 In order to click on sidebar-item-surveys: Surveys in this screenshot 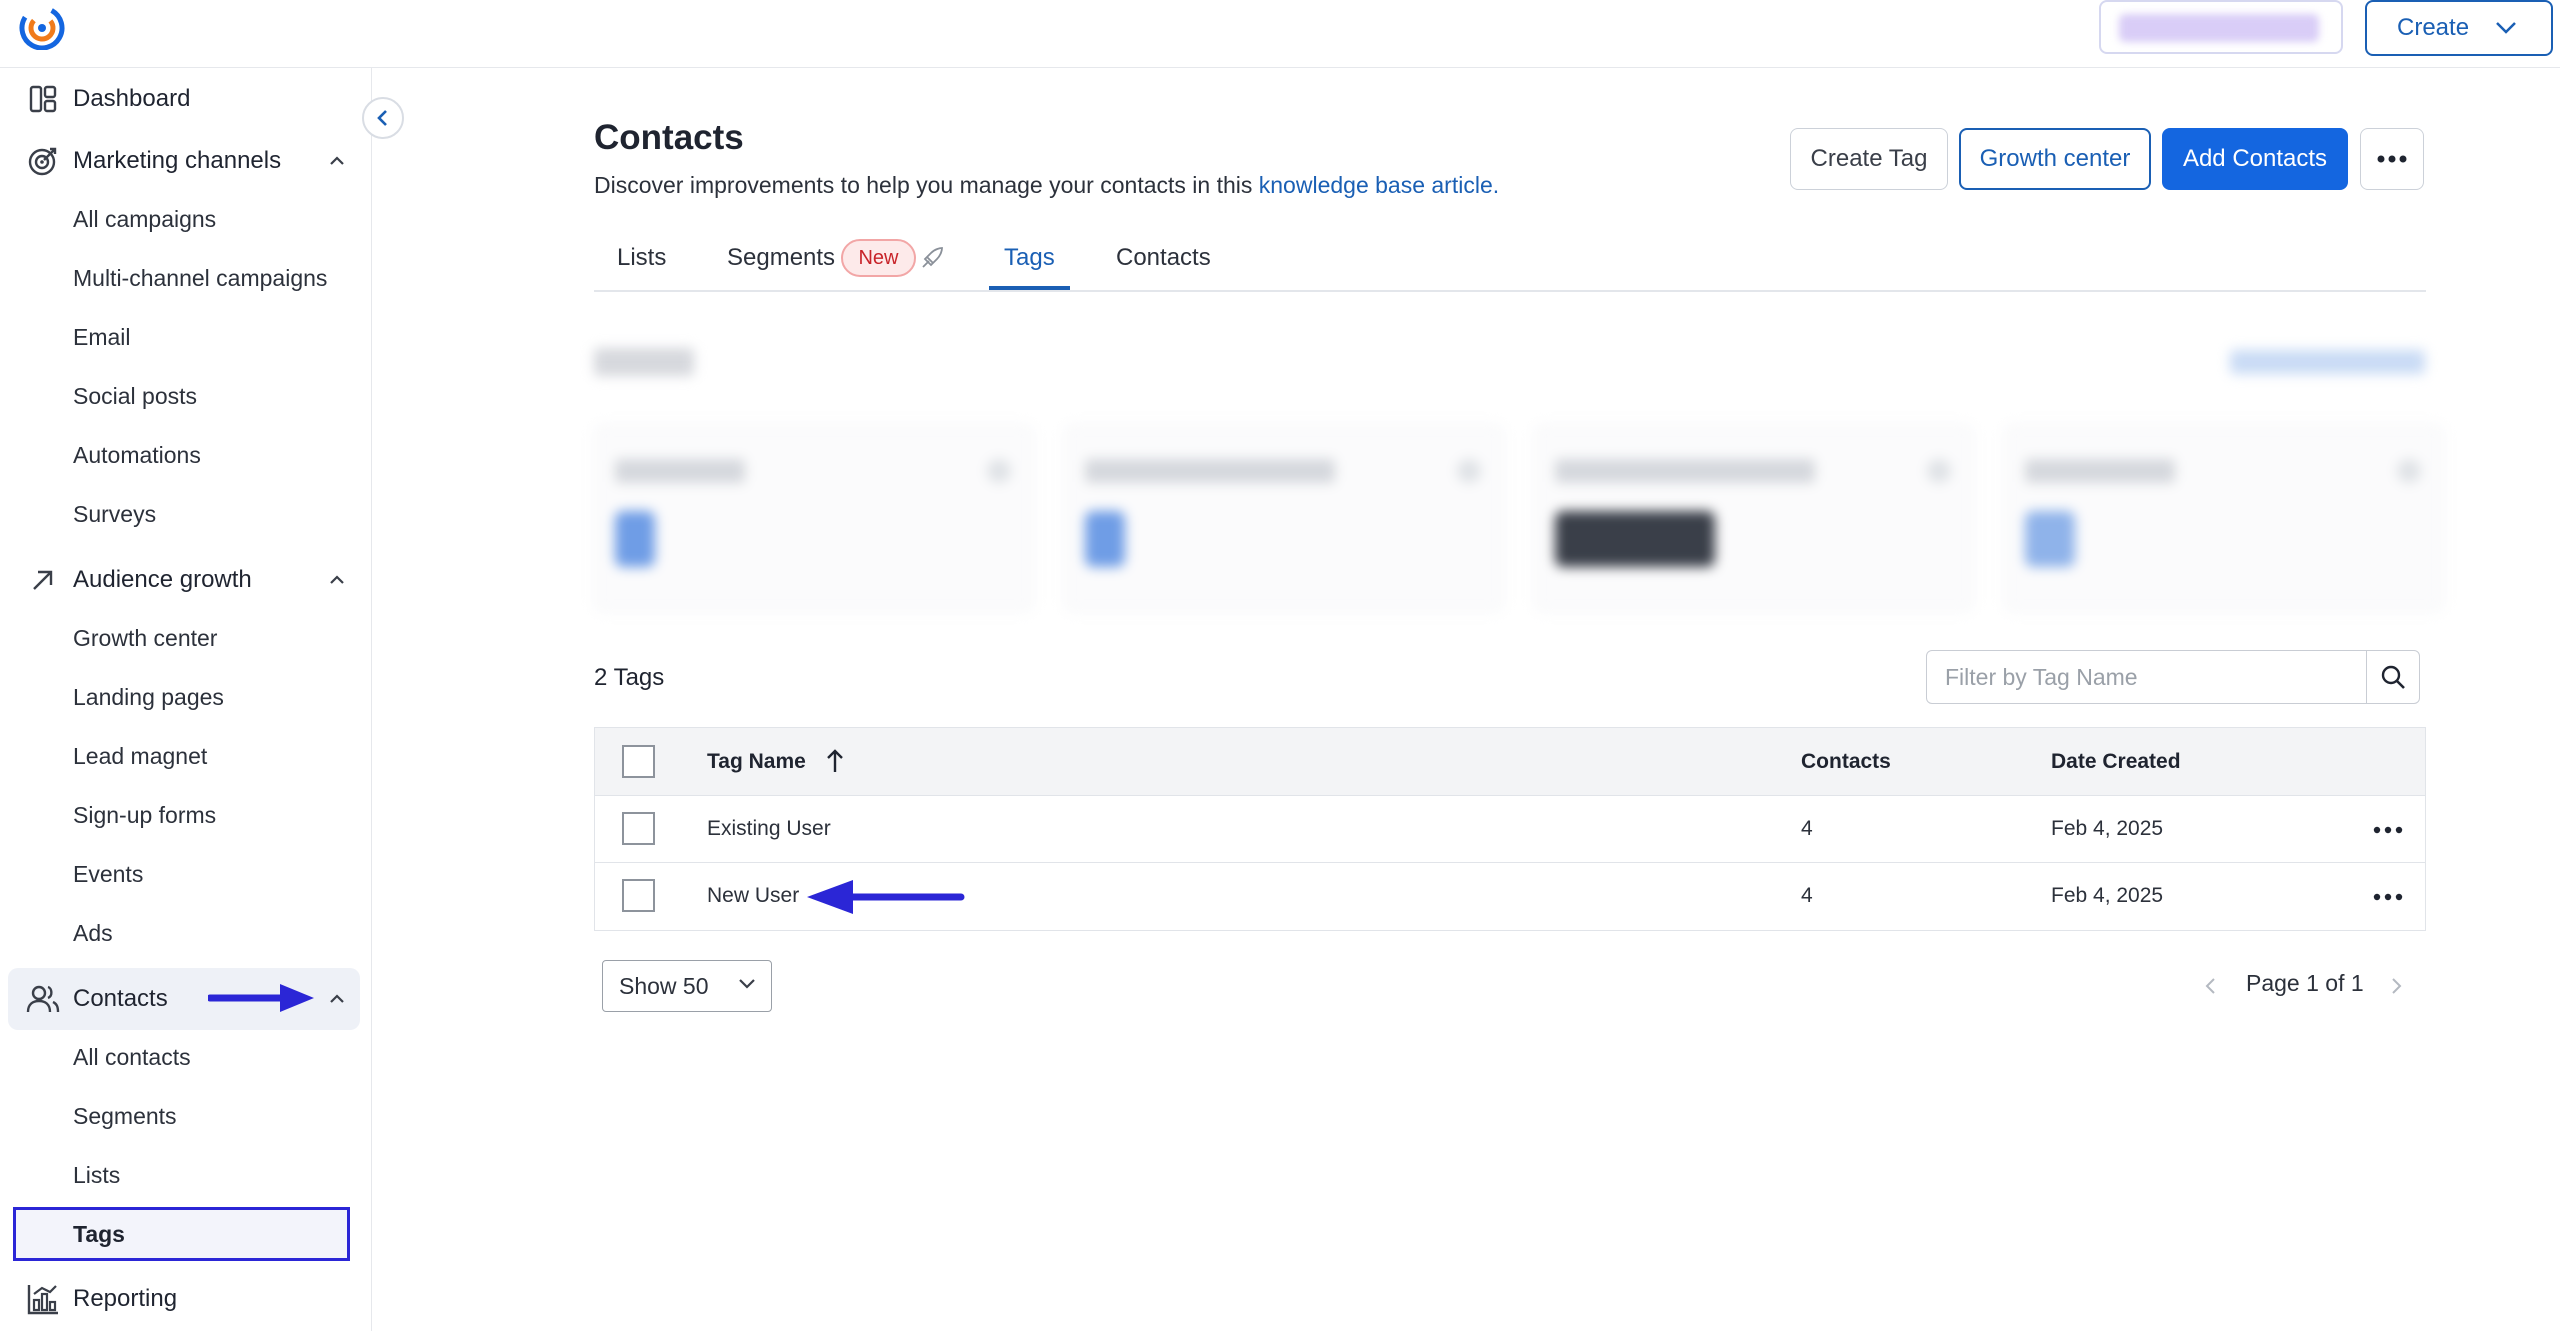, I will do `click(114, 514)`.